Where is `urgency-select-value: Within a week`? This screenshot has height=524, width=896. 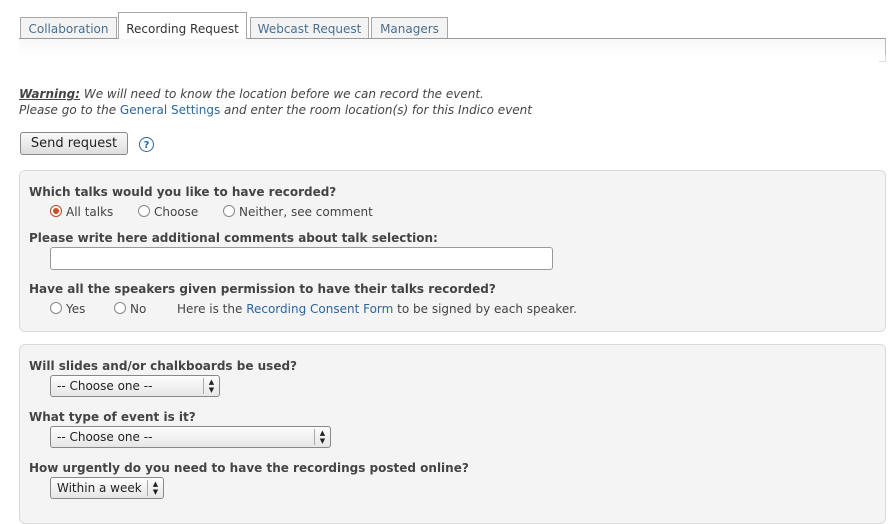
urgency-select-value: Within a week is located at coordinates (99, 488).